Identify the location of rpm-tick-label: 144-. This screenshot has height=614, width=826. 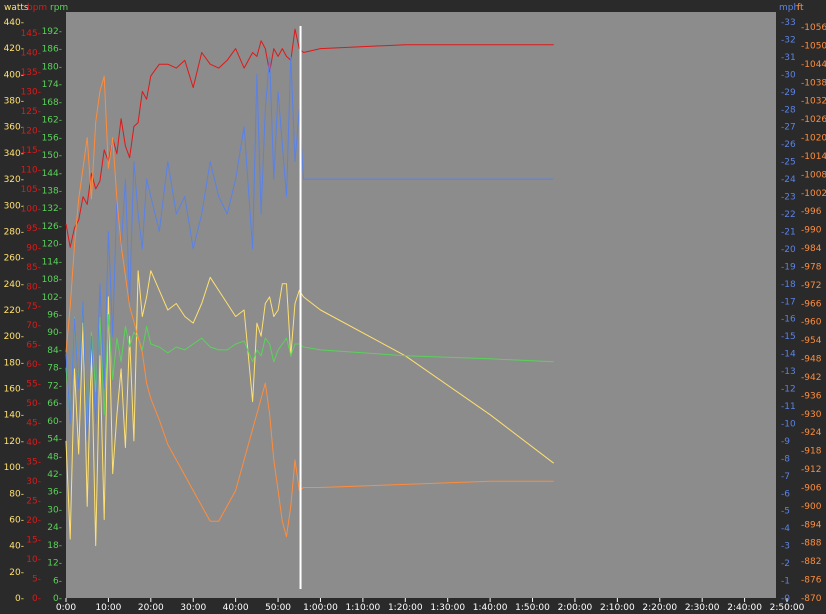
(52, 174).